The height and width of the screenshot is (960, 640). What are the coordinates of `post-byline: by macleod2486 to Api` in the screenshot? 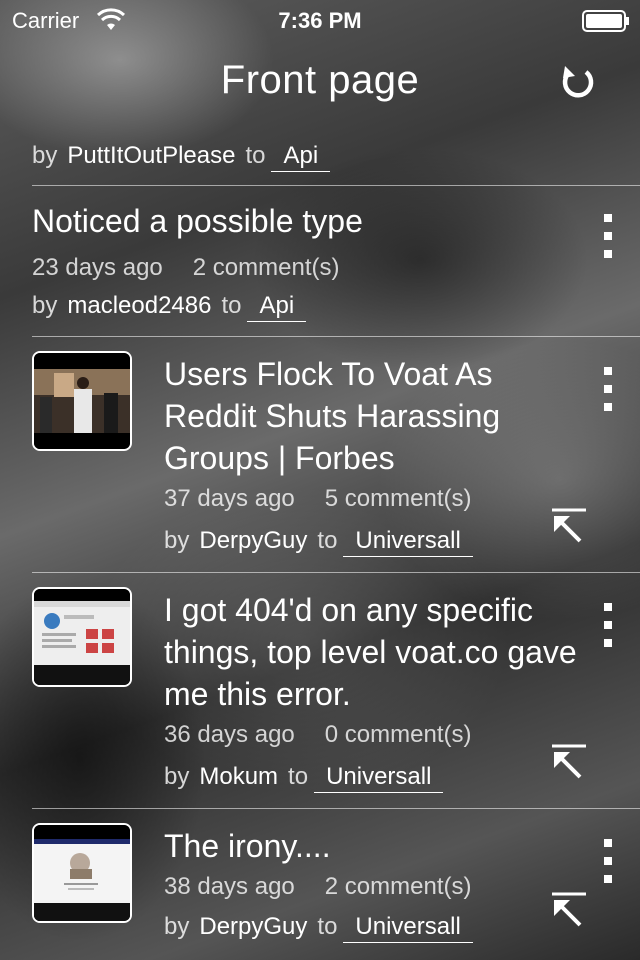 It's located at (169, 307).